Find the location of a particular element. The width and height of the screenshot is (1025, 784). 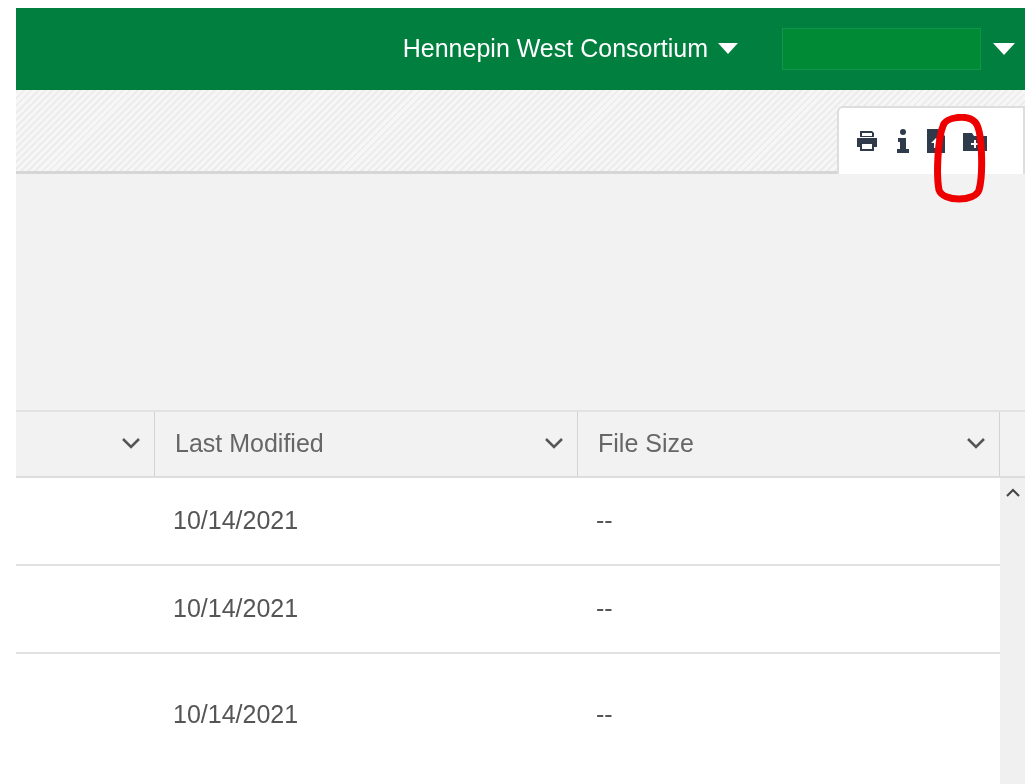

scroll-up-icon is located at coordinates (1012, 492).